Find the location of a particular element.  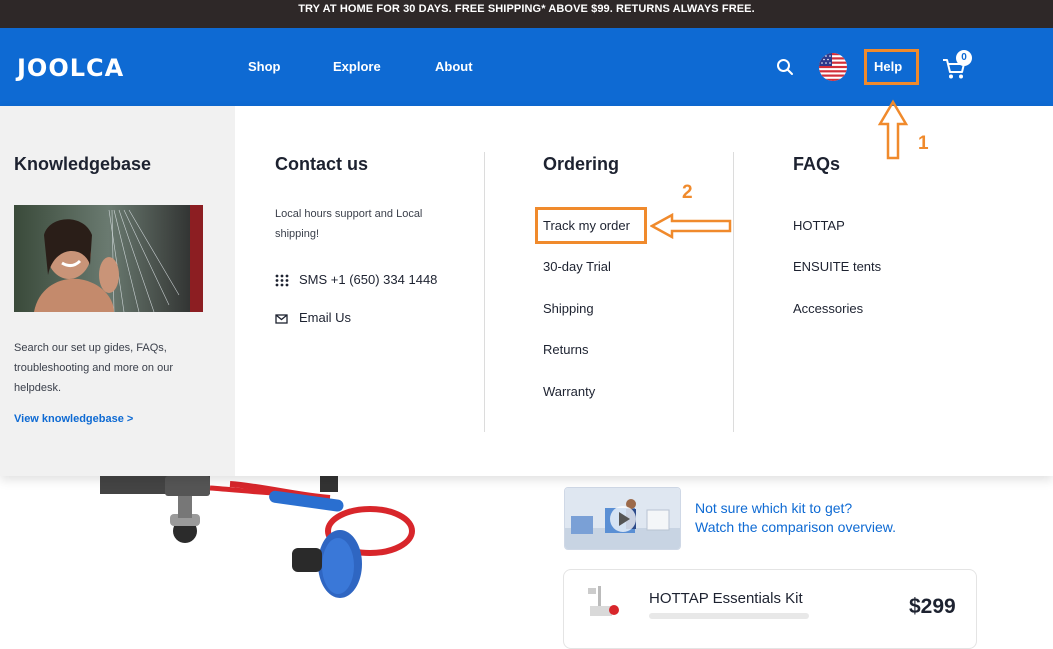

ordering-title: Ordering is located at coordinates (581, 164).